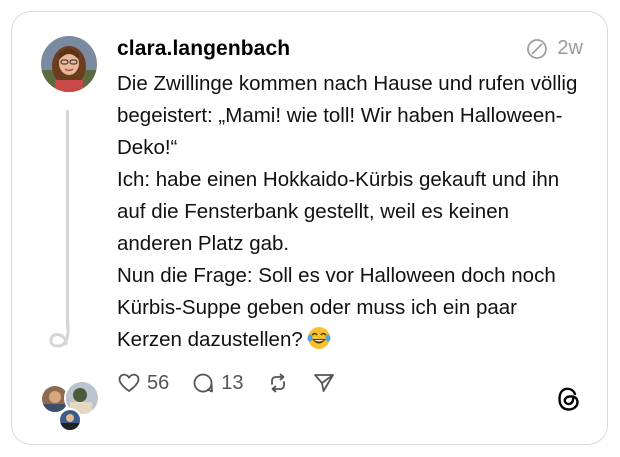 The image size is (620, 457). Describe the element at coordinates (69, 64) in the screenshot. I see `avatar` at that location.